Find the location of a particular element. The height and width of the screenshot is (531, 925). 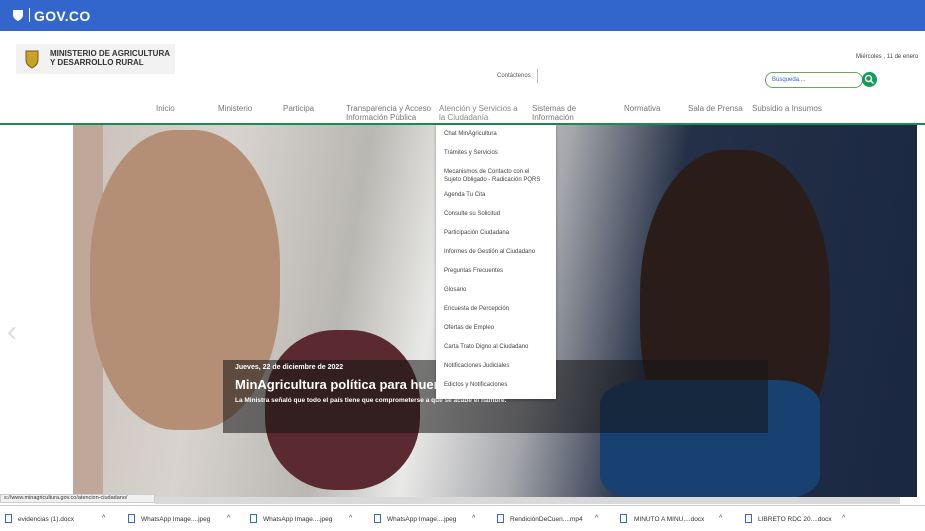

nav-sistemas-informacion: Sistemas de Información is located at coordinates (554, 113).